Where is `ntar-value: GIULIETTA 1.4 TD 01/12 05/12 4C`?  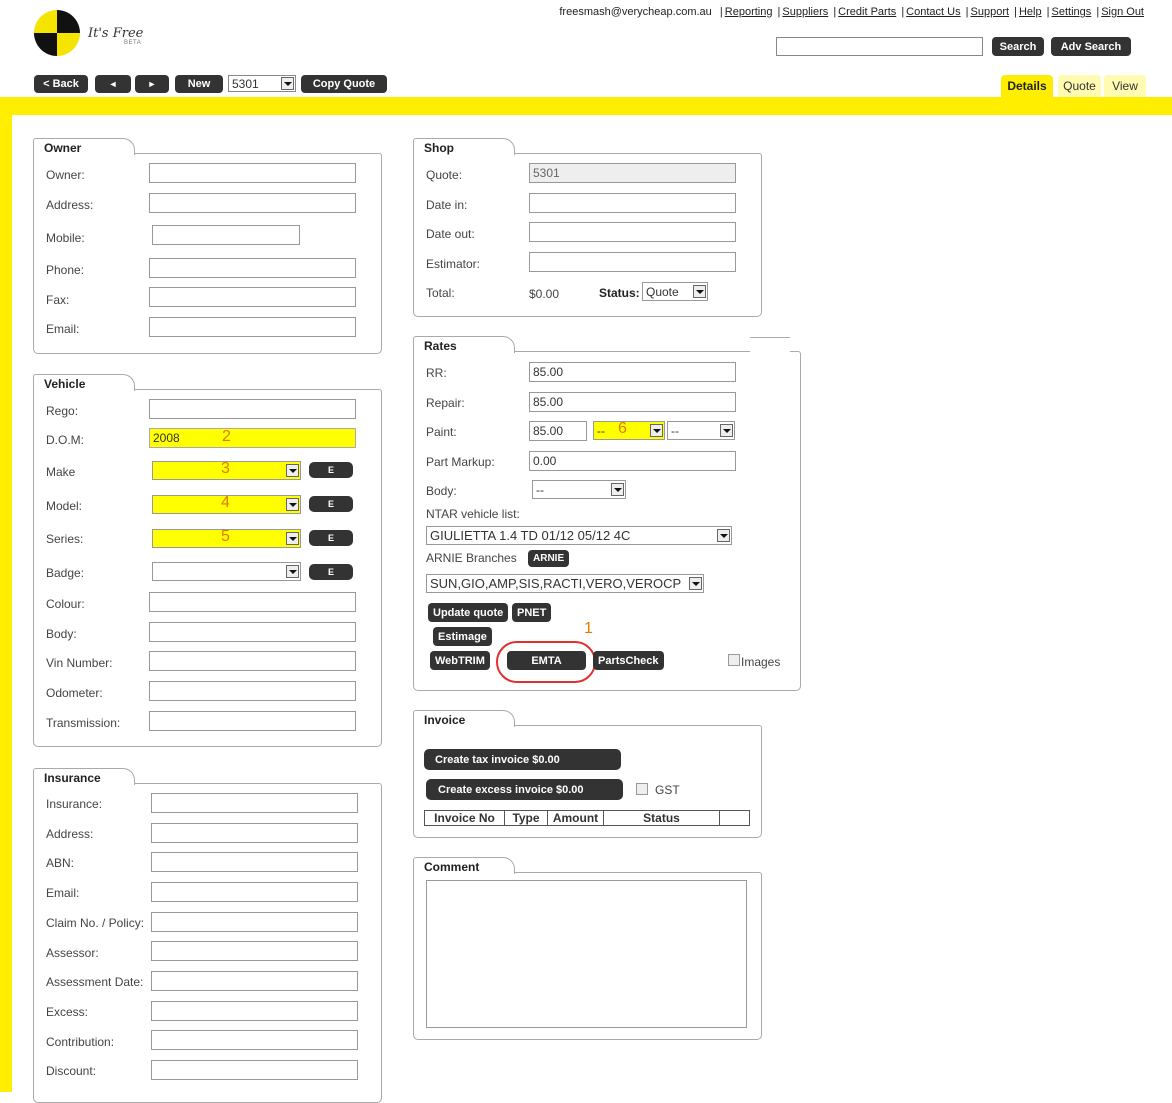 ntar-value: GIULIETTA 1.4 TD 01/12 05/12 4C is located at coordinates (530, 535).